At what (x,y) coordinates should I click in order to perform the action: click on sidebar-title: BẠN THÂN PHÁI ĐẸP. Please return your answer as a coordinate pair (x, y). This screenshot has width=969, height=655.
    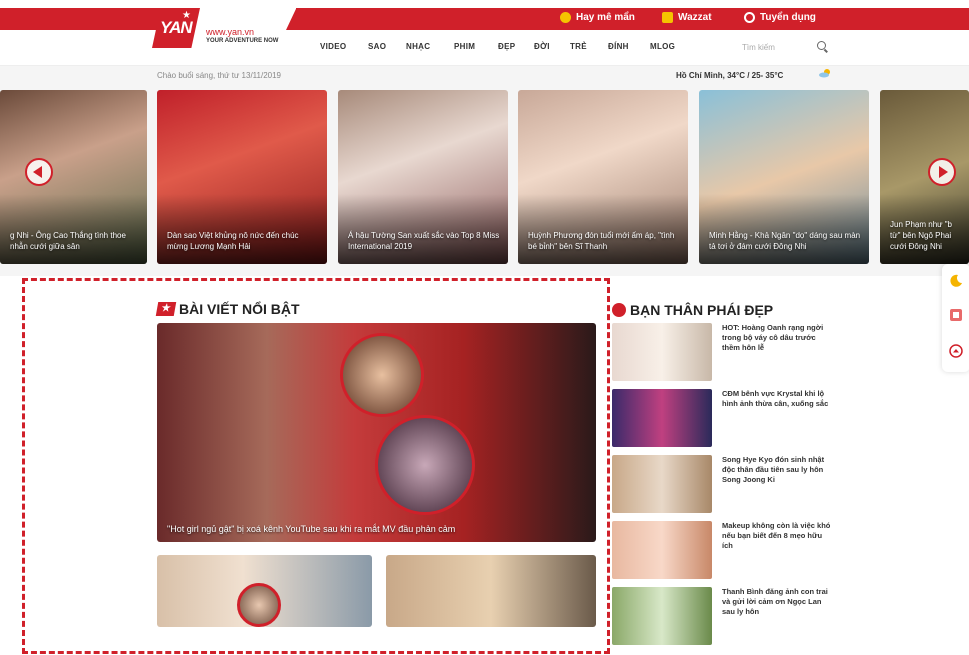
    Looking at the image, I should click on (692, 310).